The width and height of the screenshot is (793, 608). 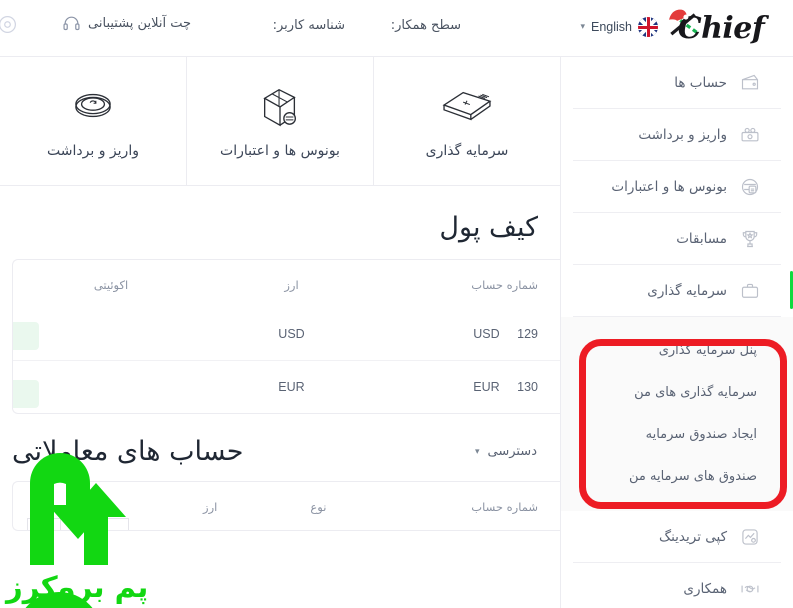 What do you see at coordinates (467, 151) in the screenshot?
I see `quick-card-label-investment: سرمایه گذاری` at bounding box center [467, 151].